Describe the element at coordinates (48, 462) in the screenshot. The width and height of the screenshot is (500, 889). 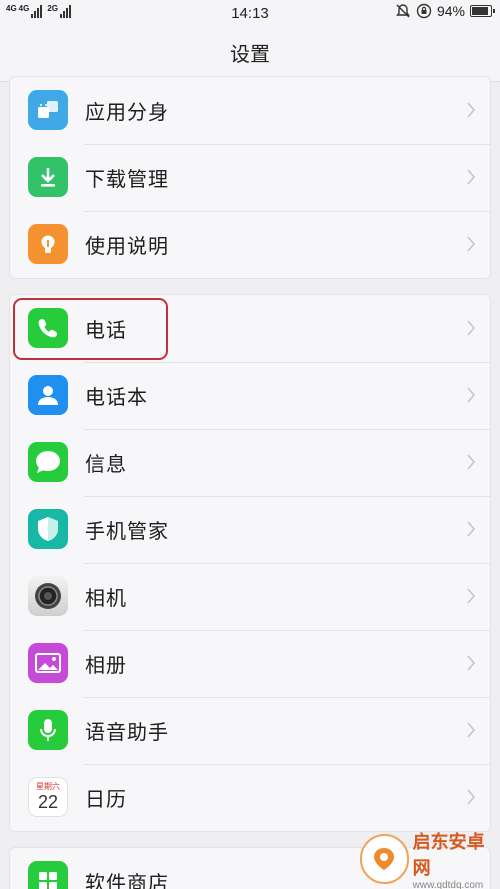
I see `message-icon` at that location.